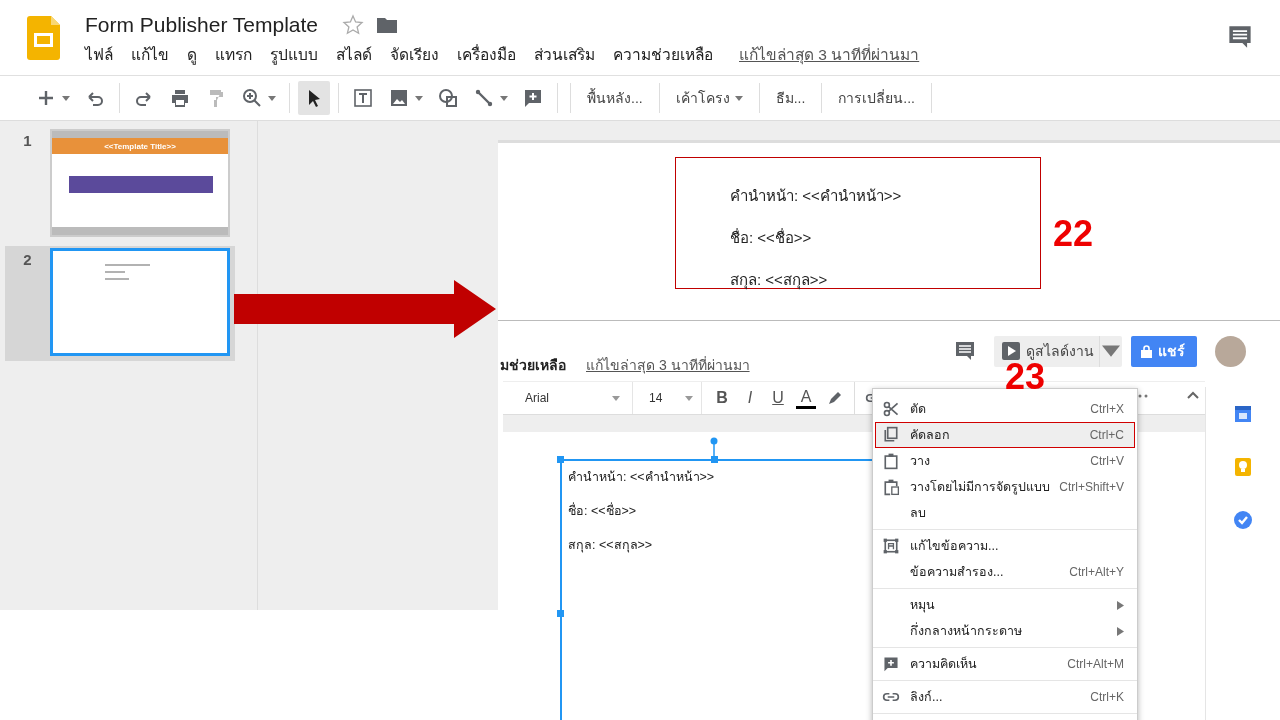 The height and width of the screenshot is (720, 1280). Describe the element at coordinates (1164, 351) in the screenshot. I see `share-button: แชร์` at that location.